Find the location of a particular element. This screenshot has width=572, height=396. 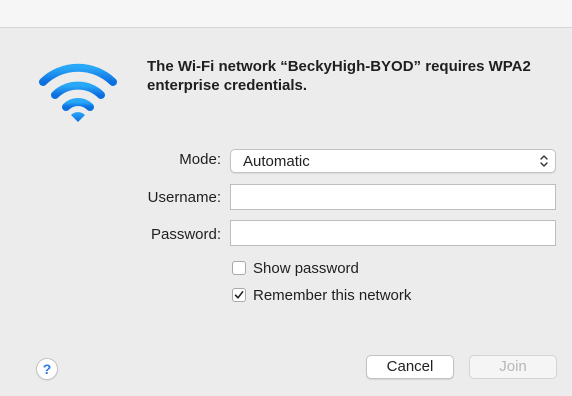

mode-select-value: Automatic is located at coordinates (276, 161).